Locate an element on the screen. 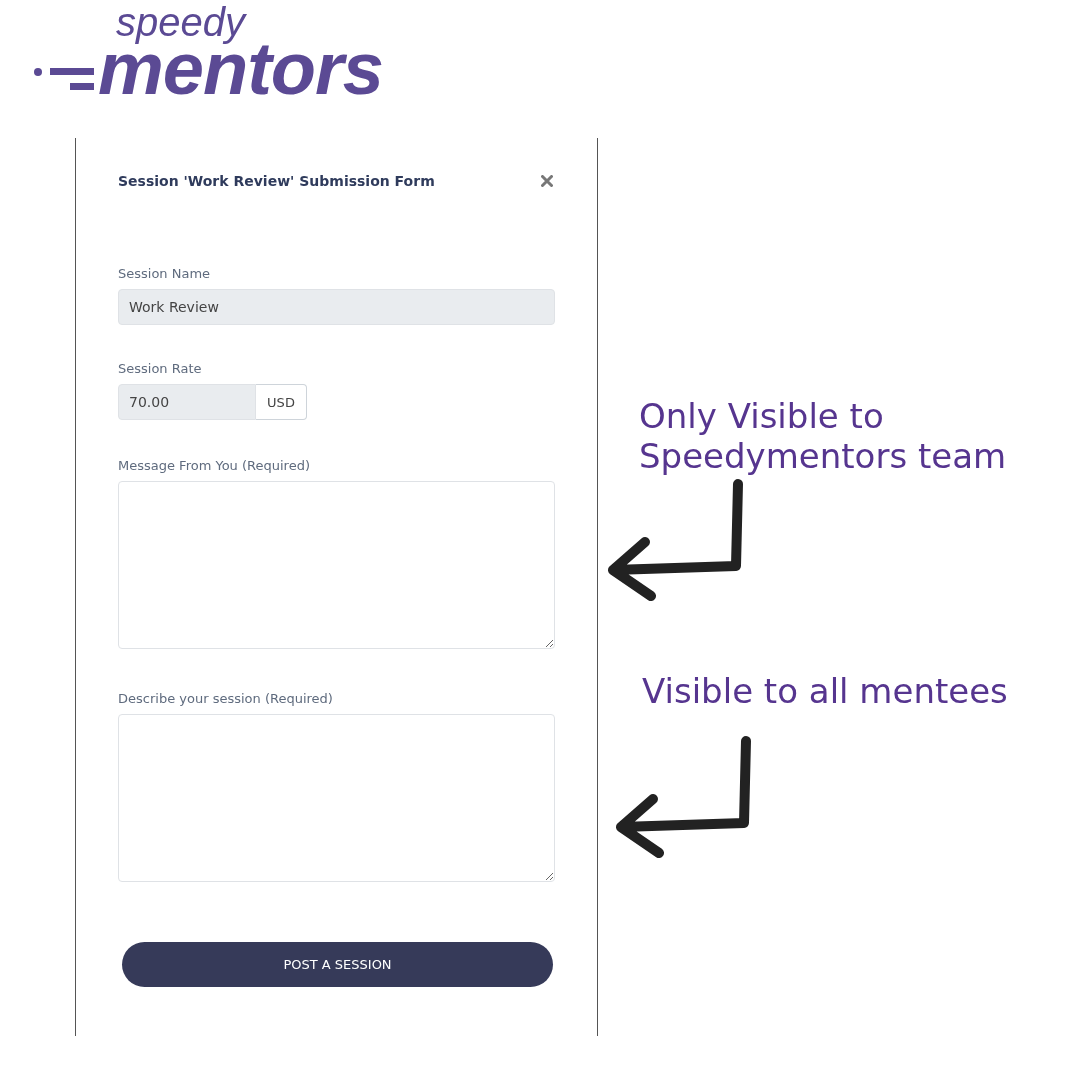  field-label: Message From You (Required) is located at coordinates (214, 465).